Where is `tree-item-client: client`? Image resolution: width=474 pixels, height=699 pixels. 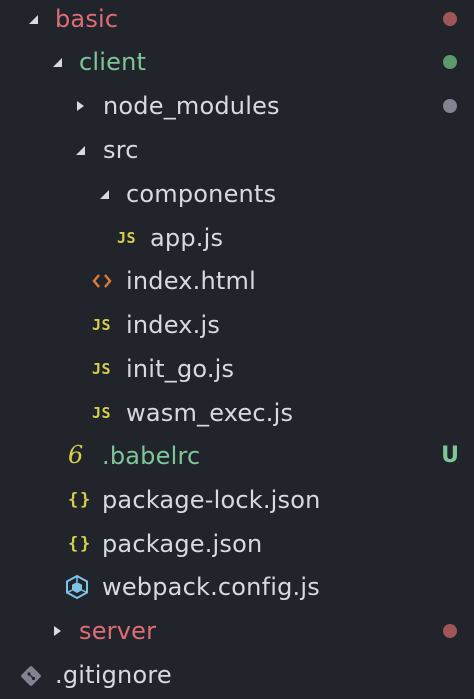
tree-item-client: client is located at coordinates (237, 62).